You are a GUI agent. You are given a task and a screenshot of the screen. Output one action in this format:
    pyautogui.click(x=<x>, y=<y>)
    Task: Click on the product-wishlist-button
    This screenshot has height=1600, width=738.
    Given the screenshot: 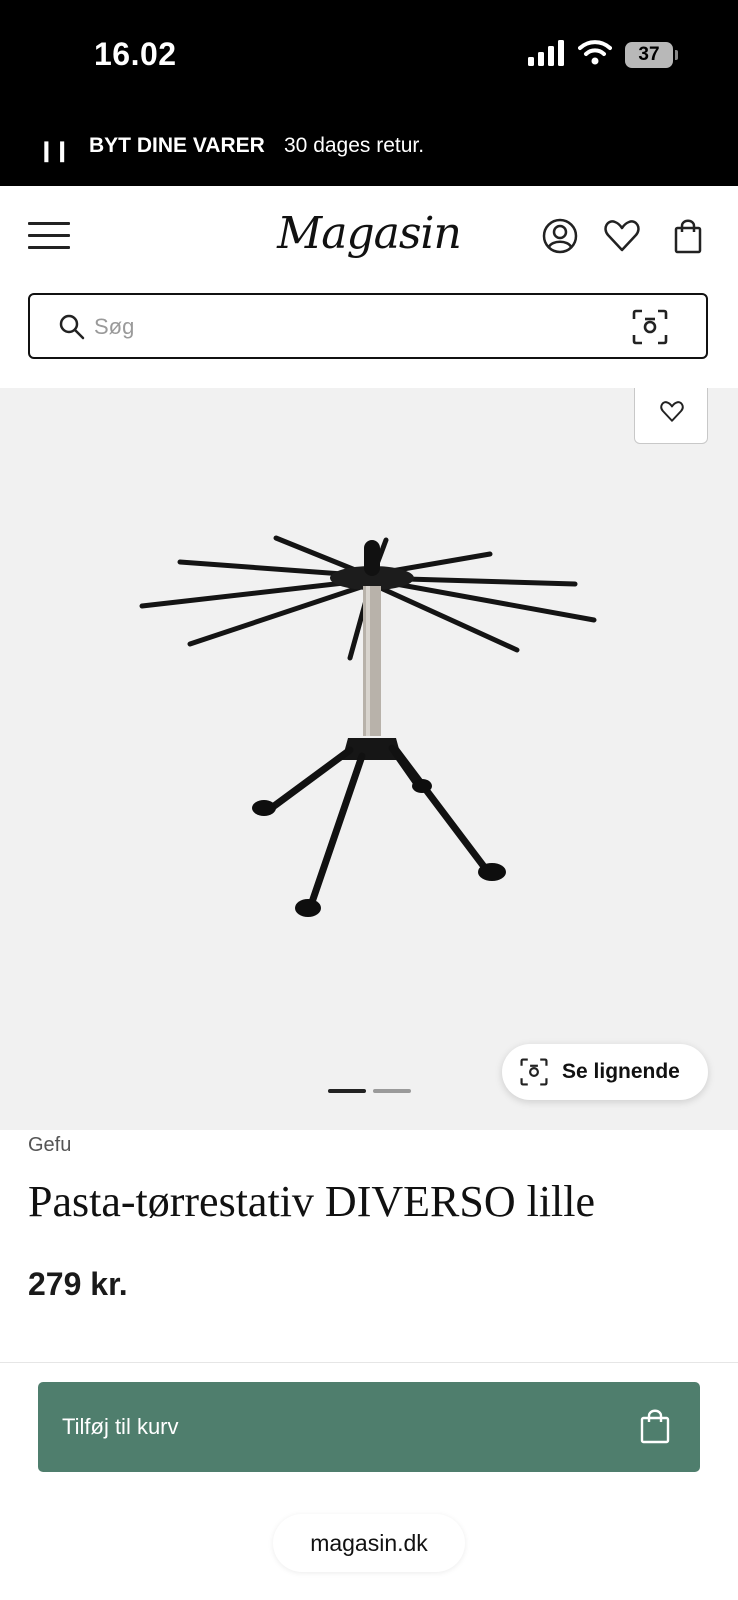 What is the action you would take?
    pyautogui.click(x=671, y=416)
    